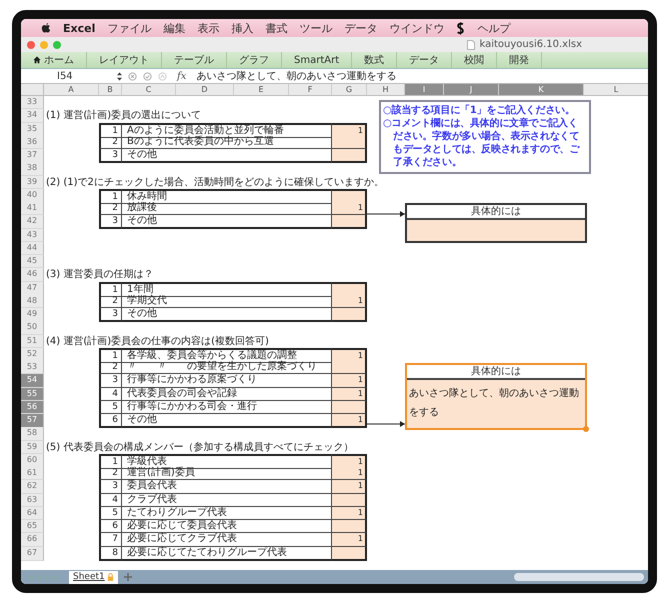 The height and width of the screenshot is (600, 669). I want to click on option-label: 放課後, so click(227, 209).